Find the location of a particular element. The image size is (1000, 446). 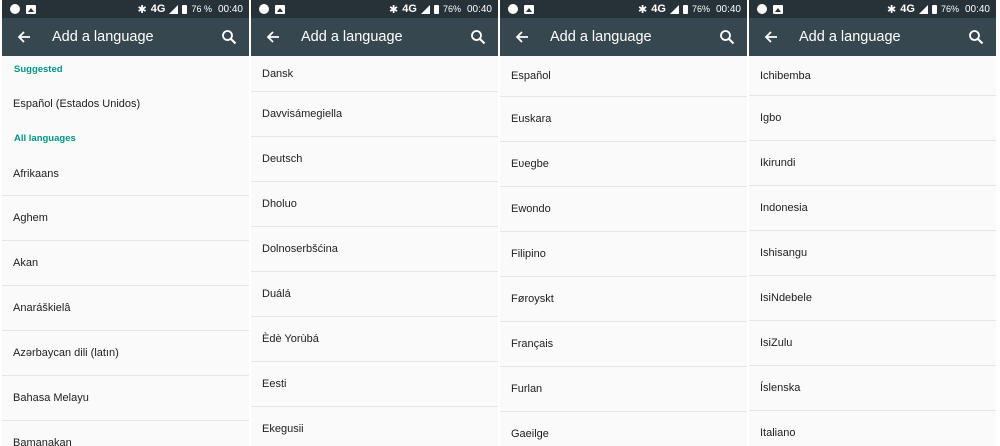

language-item: Ichibemba is located at coordinates (872, 76).